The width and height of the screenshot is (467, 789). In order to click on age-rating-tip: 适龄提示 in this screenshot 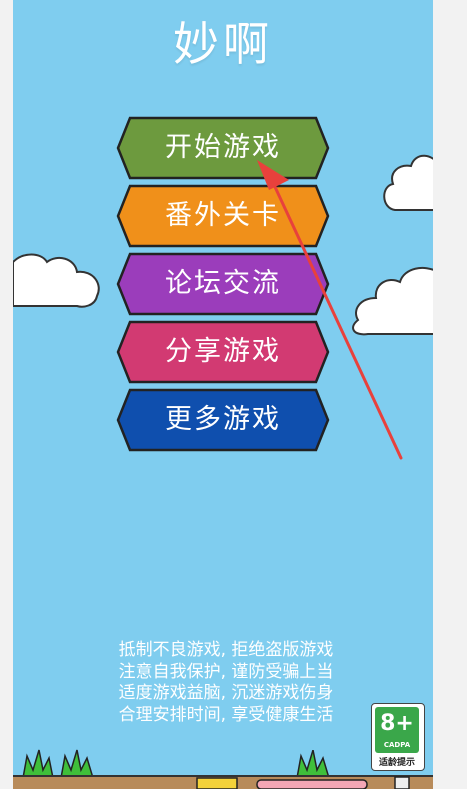, I will do `click(396, 763)`.